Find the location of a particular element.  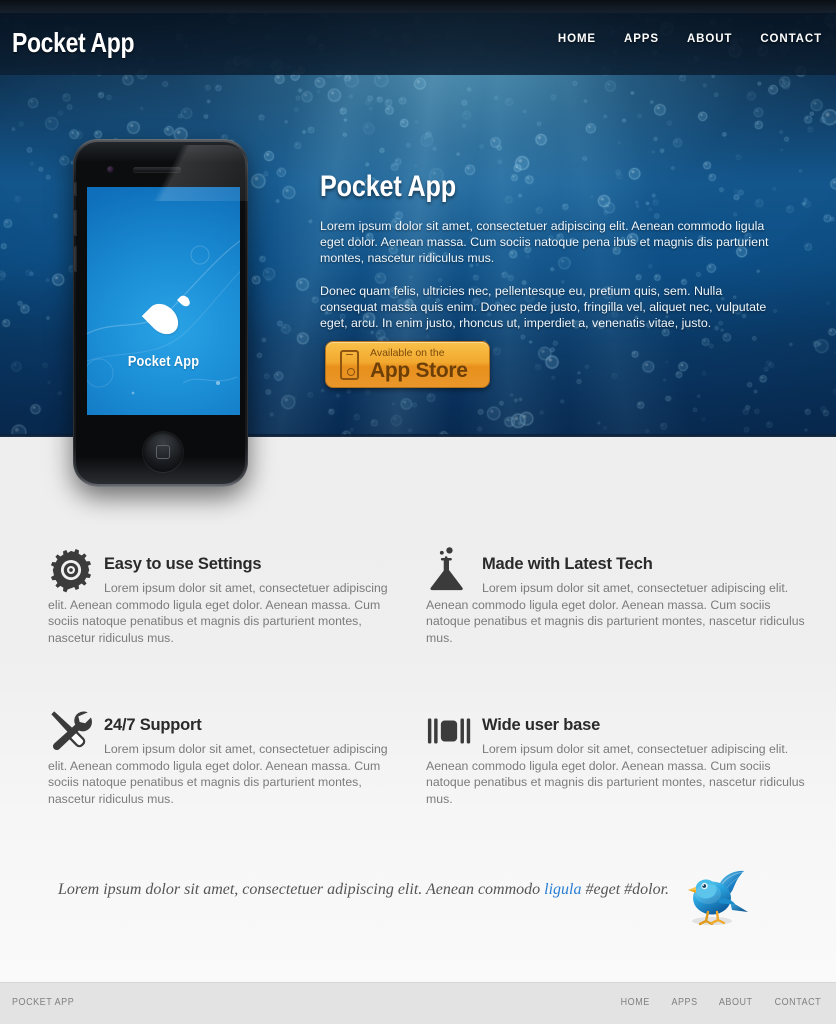

nav-item-home: HOME is located at coordinates (577, 39).